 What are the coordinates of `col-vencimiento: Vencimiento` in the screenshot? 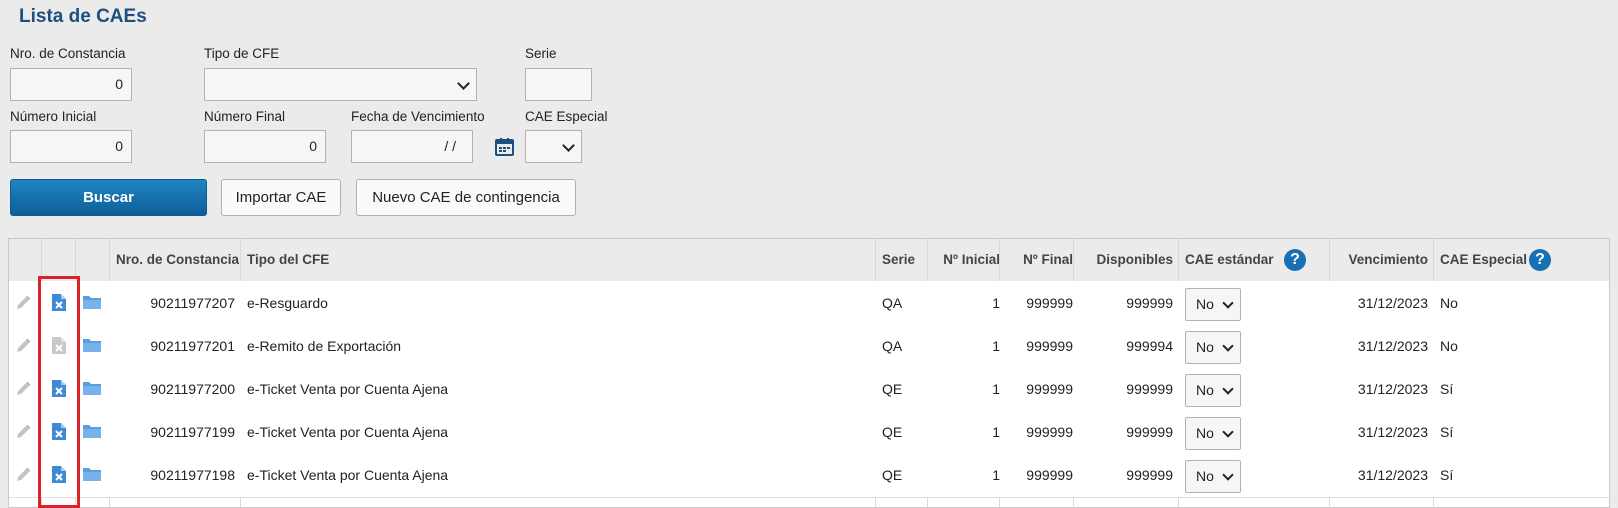 It's located at (1378, 260).